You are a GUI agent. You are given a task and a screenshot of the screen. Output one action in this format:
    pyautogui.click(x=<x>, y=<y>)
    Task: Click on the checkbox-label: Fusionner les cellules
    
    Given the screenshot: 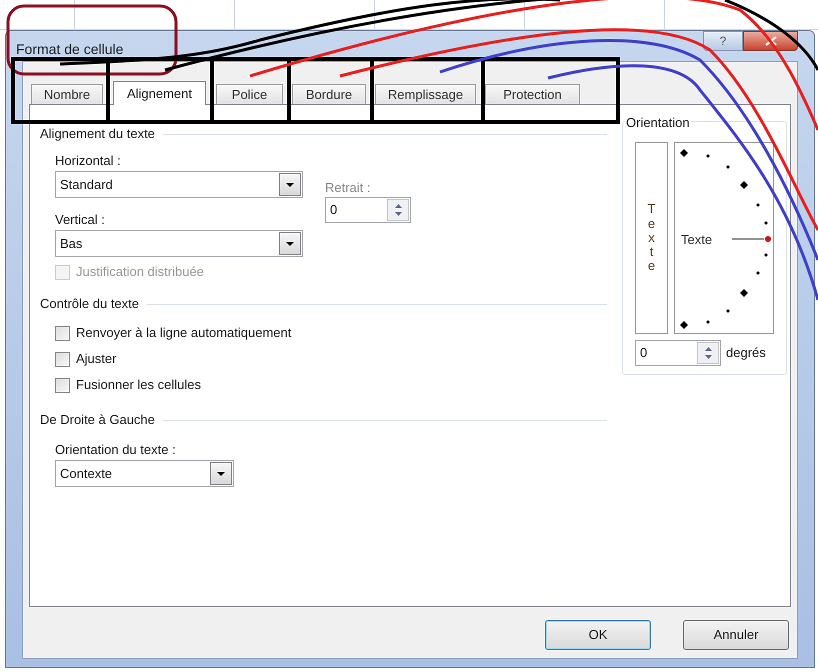 What is the action you would take?
    pyautogui.click(x=139, y=385)
    